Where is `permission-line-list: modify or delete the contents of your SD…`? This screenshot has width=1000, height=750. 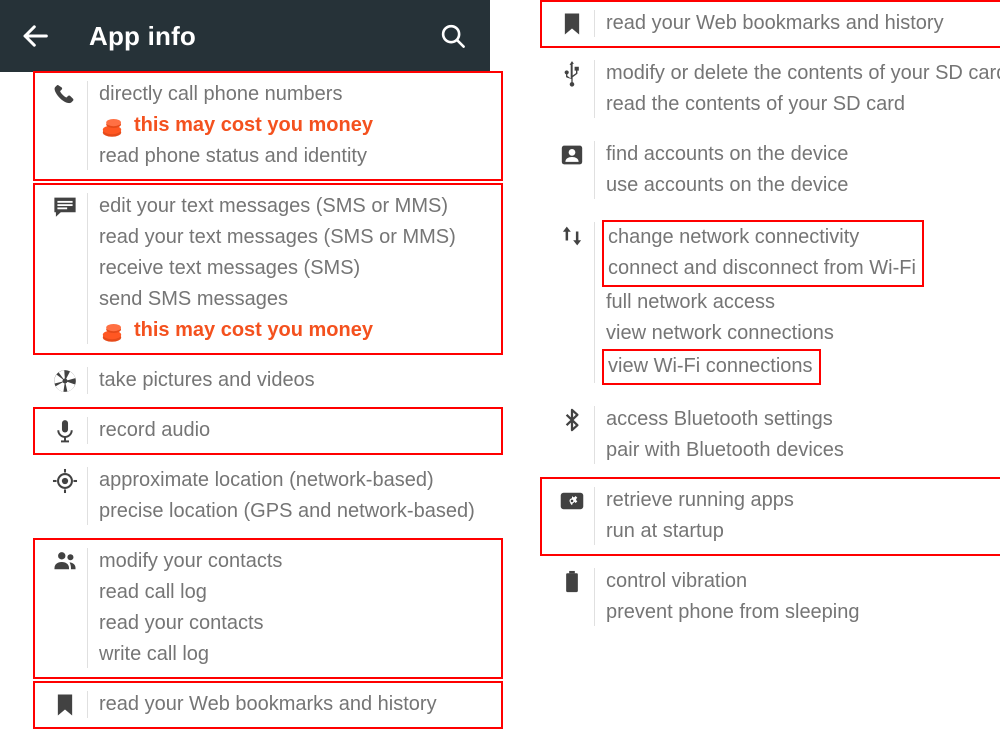
permission-line-list: modify or delete the contents of your SD… is located at coordinates (797, 89).